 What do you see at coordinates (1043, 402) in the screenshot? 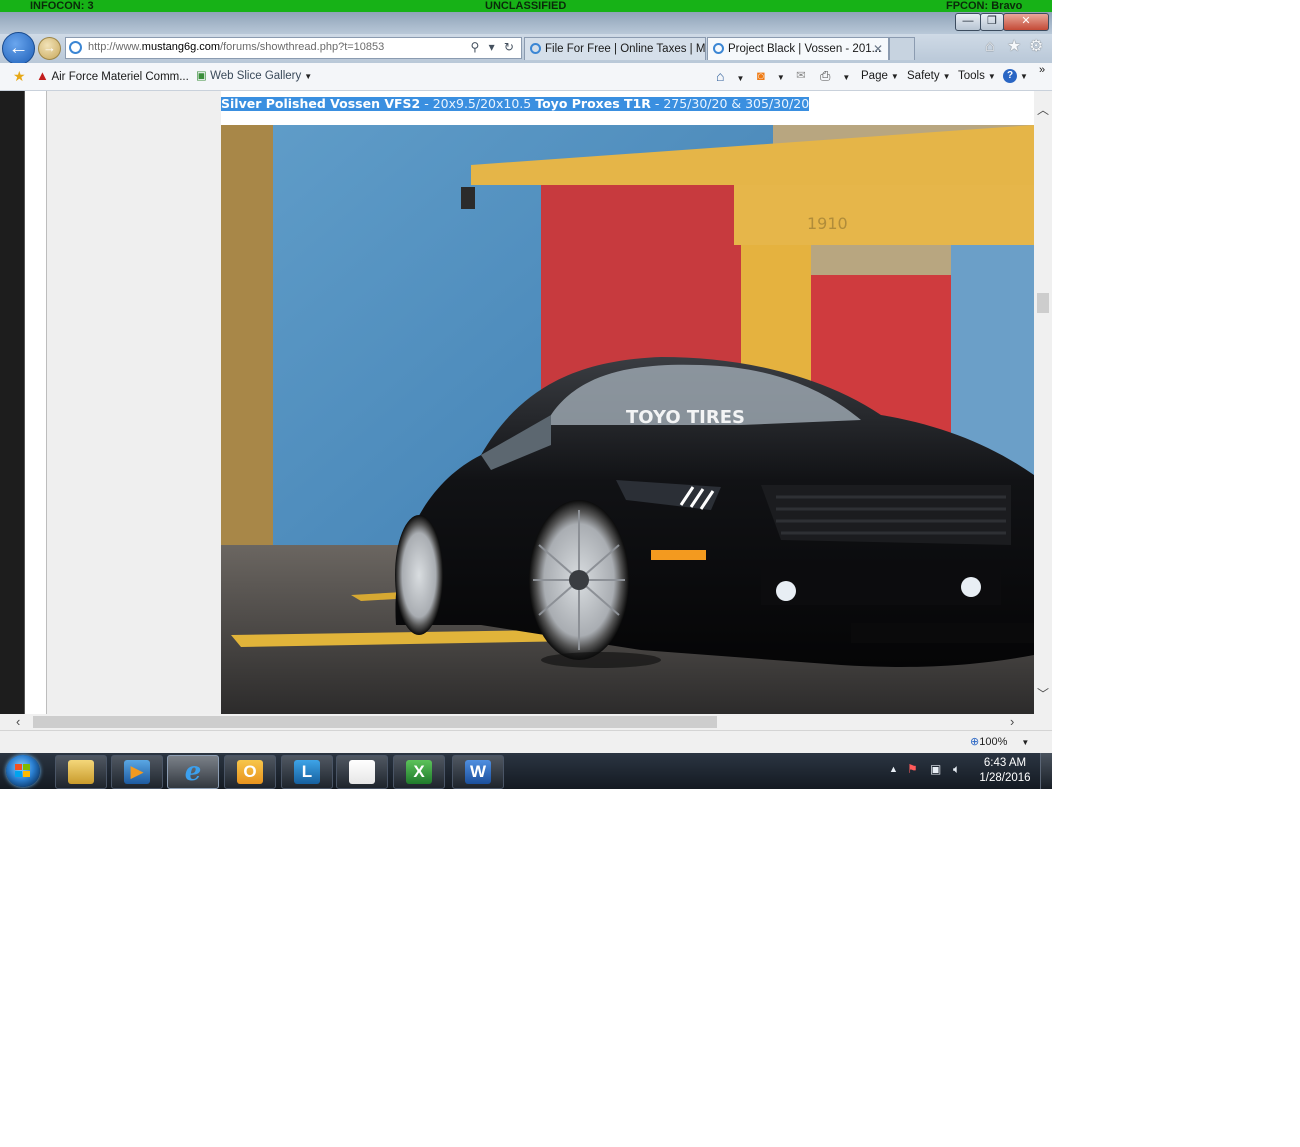
I see `vertical-scrollbar: ︿ ﹀` at bounding box center [1043, 402].